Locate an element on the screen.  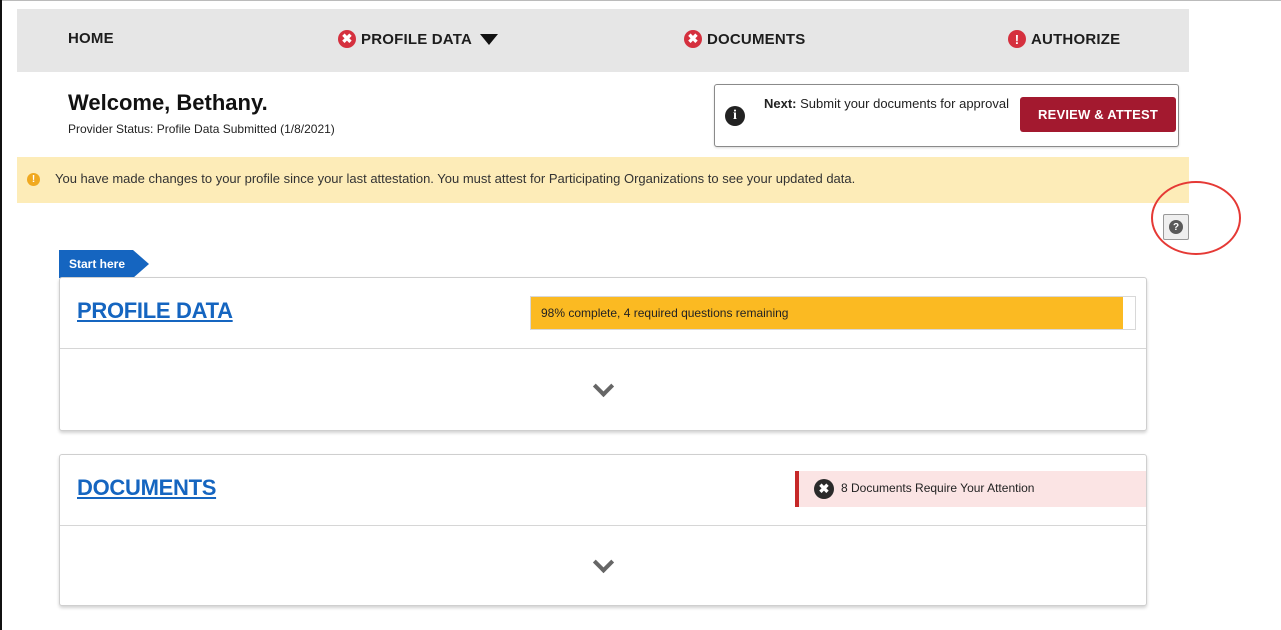
nav-documents-label: DOCUMENTS is located at coordinates (756, 39).